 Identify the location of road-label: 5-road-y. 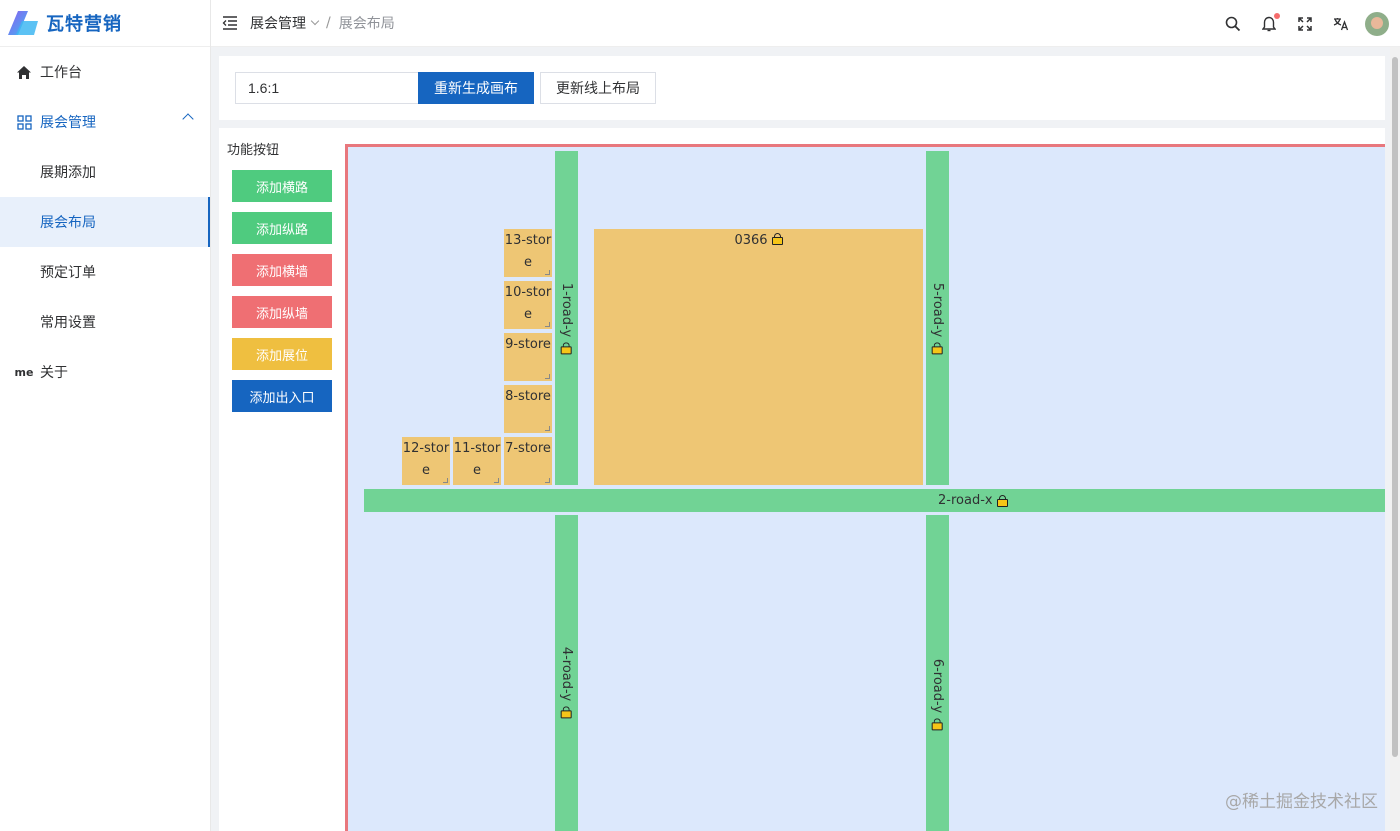
(938, 309).